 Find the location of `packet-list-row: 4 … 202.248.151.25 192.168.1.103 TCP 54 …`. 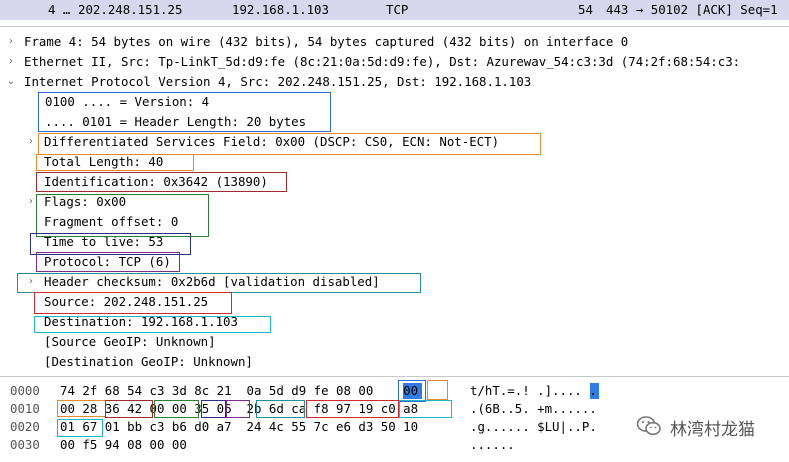

packet-list-row: 4 … 202.248.151.25 192.168.1.103 TCP 54 … is located at coordinates (394, 10).